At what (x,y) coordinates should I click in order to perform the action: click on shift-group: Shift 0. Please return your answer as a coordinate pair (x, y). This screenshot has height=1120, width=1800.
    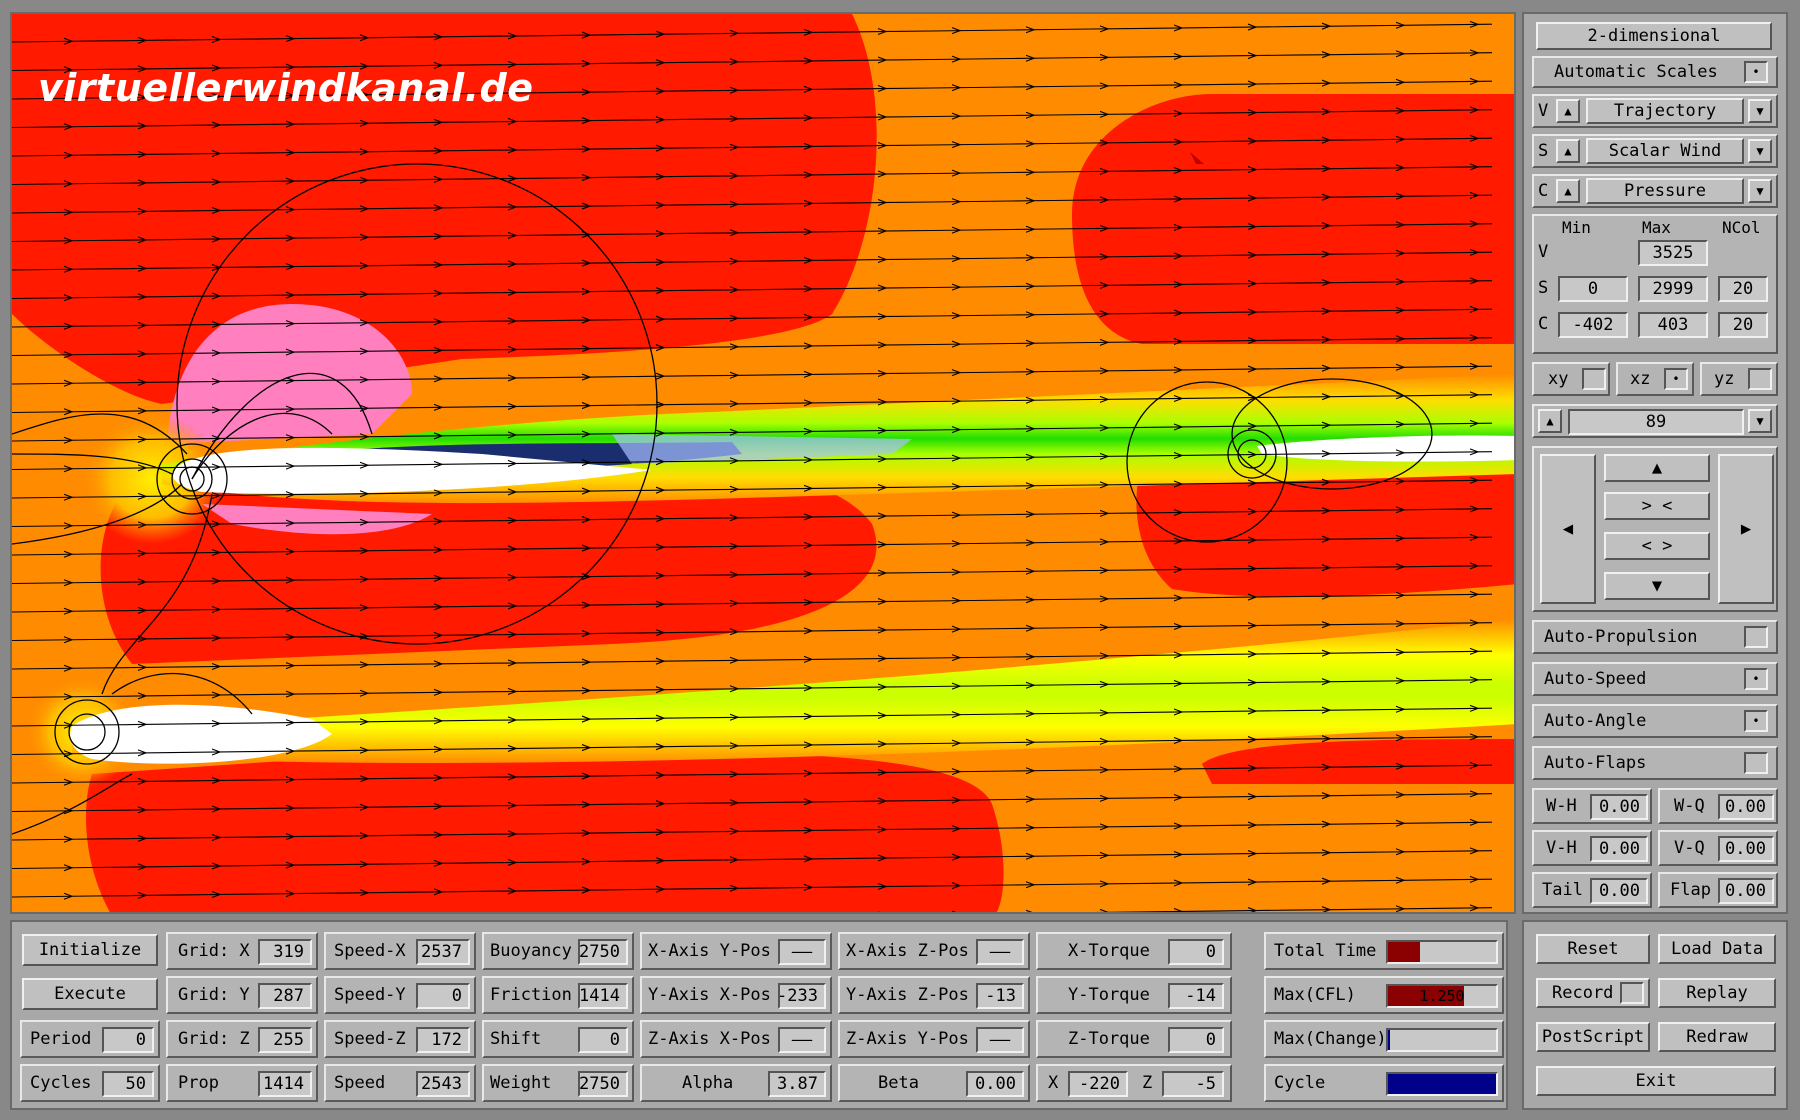
    Looking at the image, I should click on (558, 1039).